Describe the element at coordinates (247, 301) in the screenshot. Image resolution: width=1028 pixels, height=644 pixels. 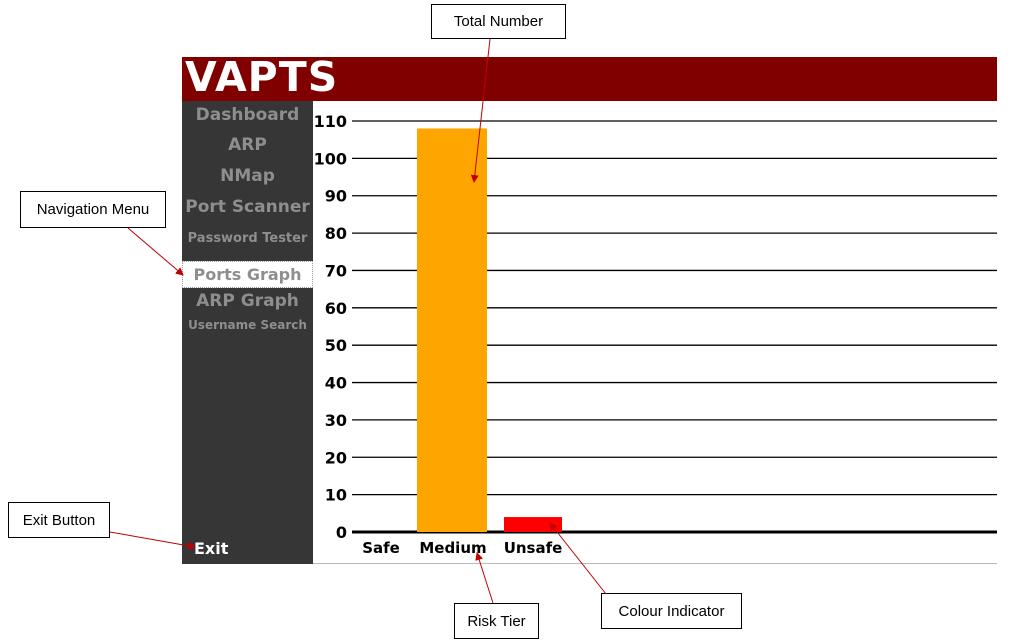
I see `nav-item-arp-graph: ARP Graph` at that location.